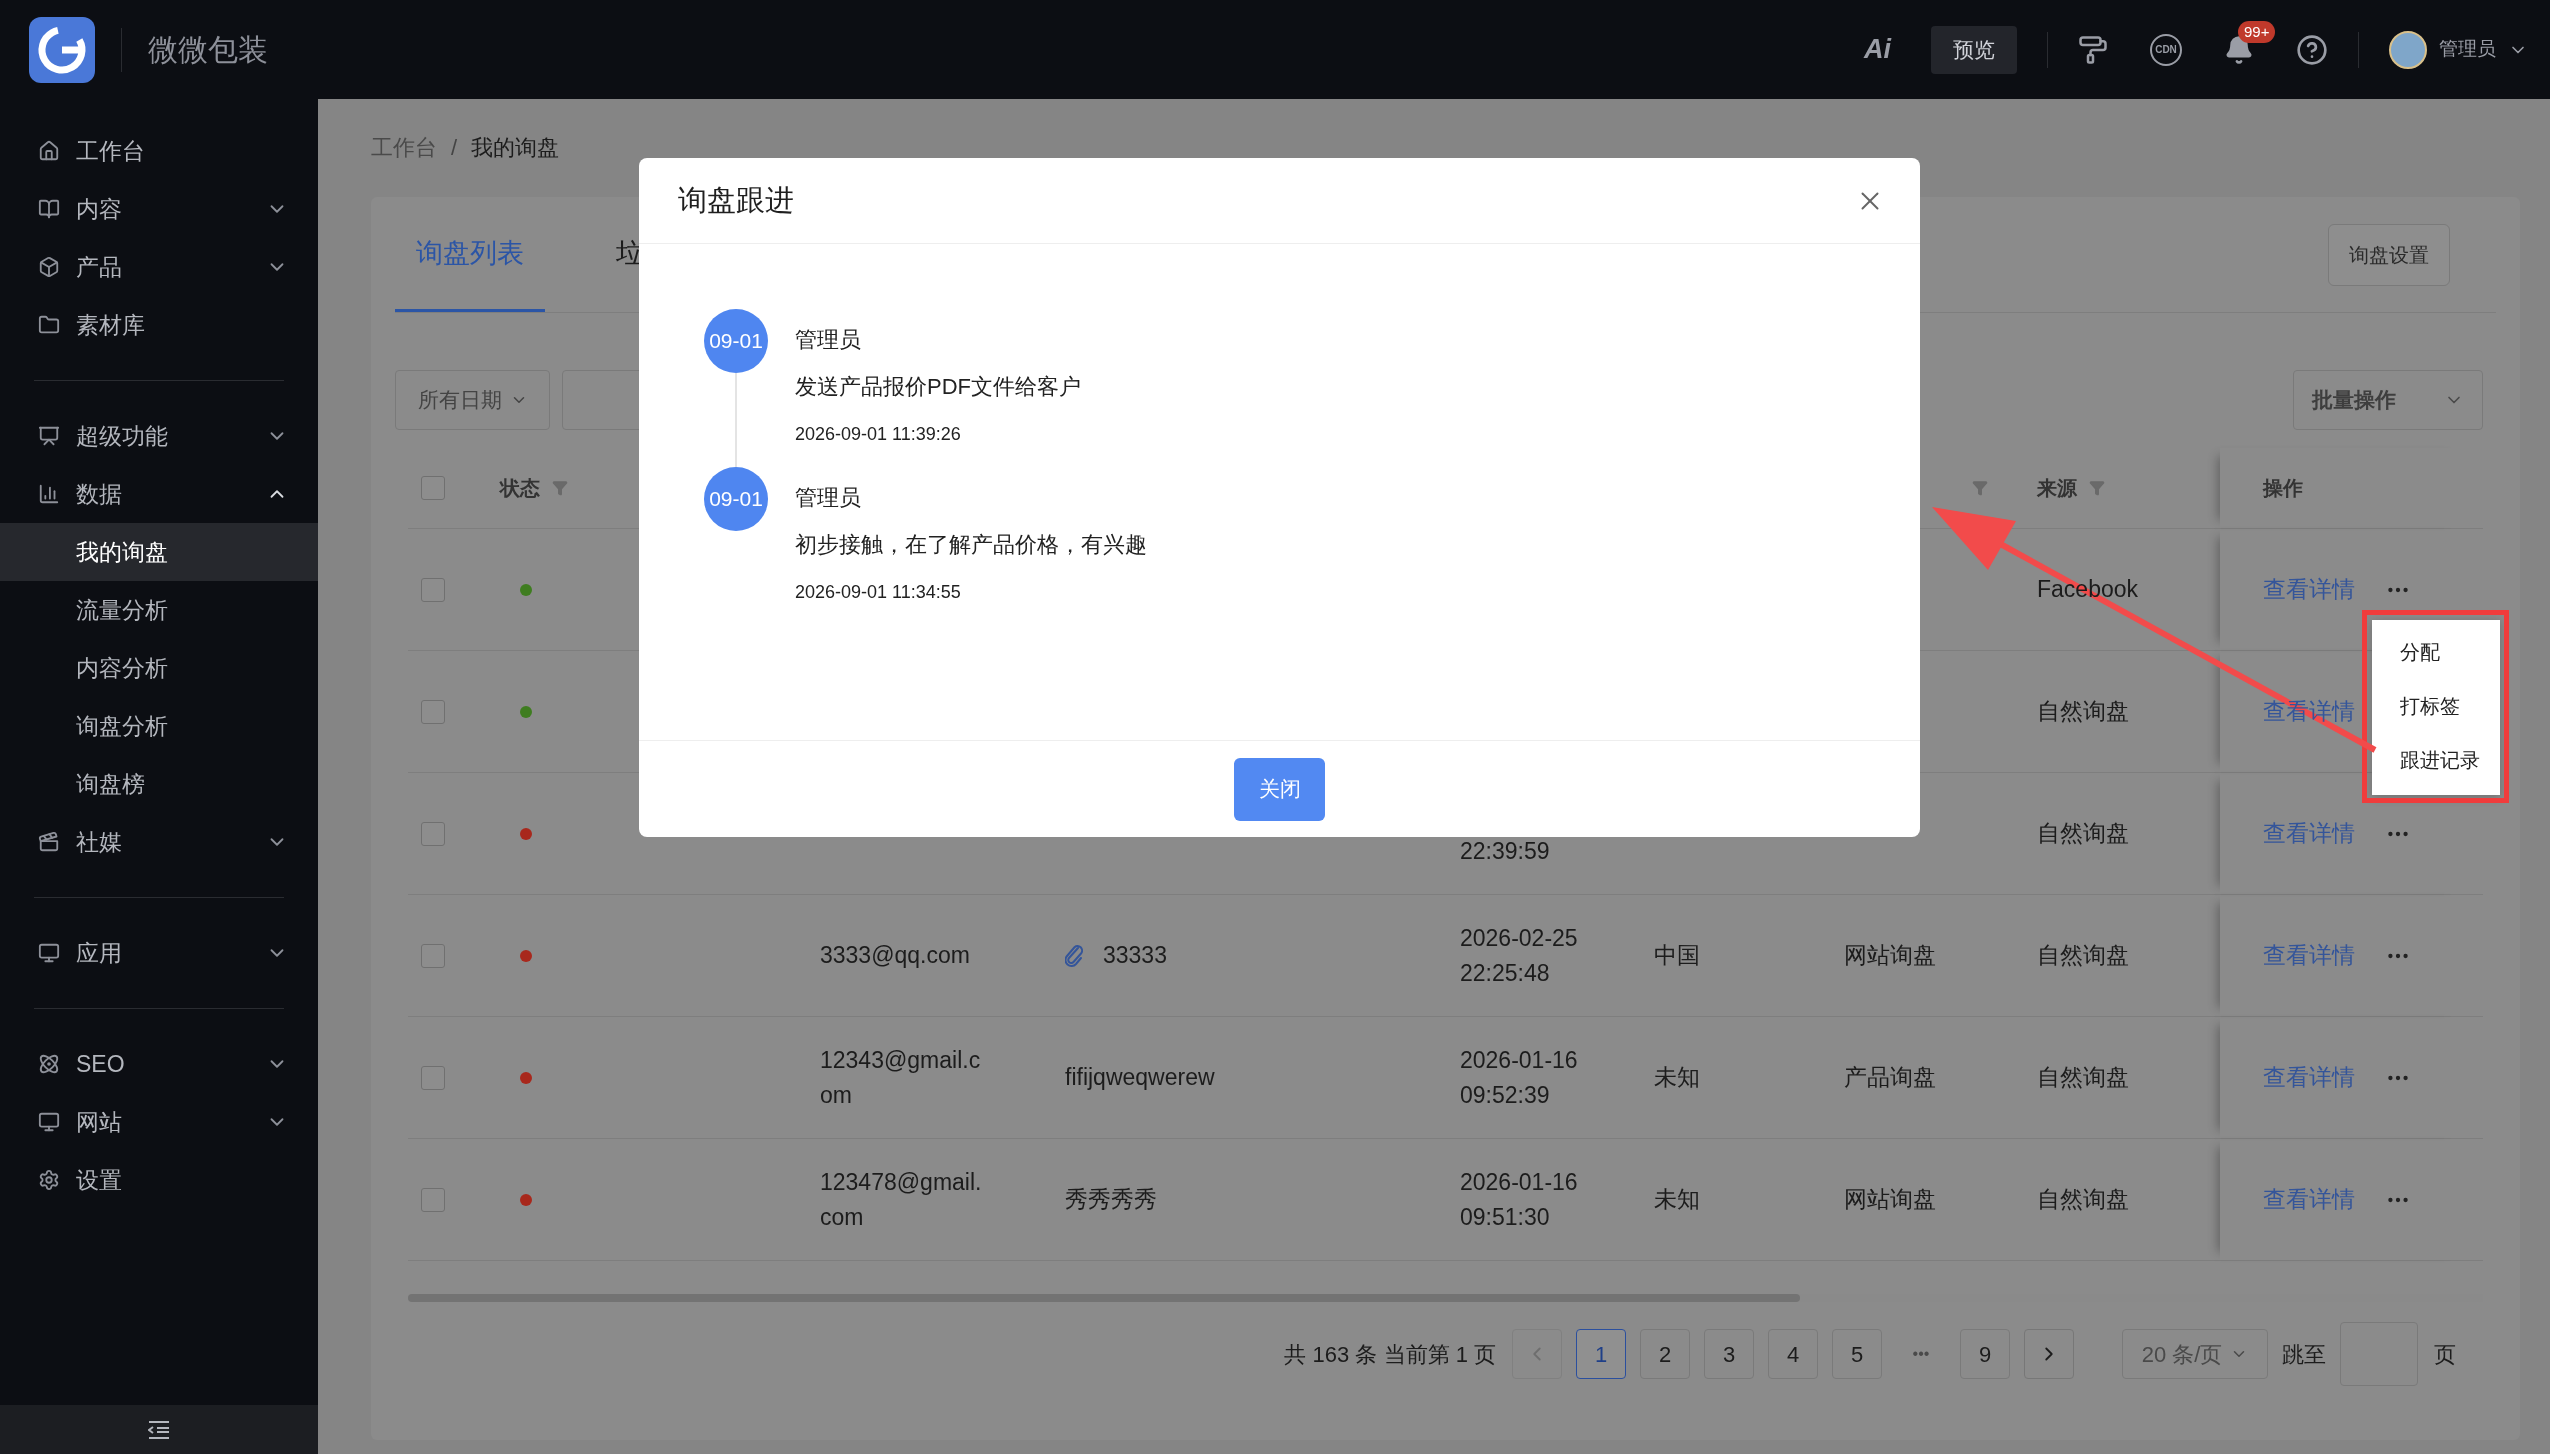 This screenshot has height=1454, width=2550. I want to click on breadcrumb-item: 我的询盘, so click(515, 147).